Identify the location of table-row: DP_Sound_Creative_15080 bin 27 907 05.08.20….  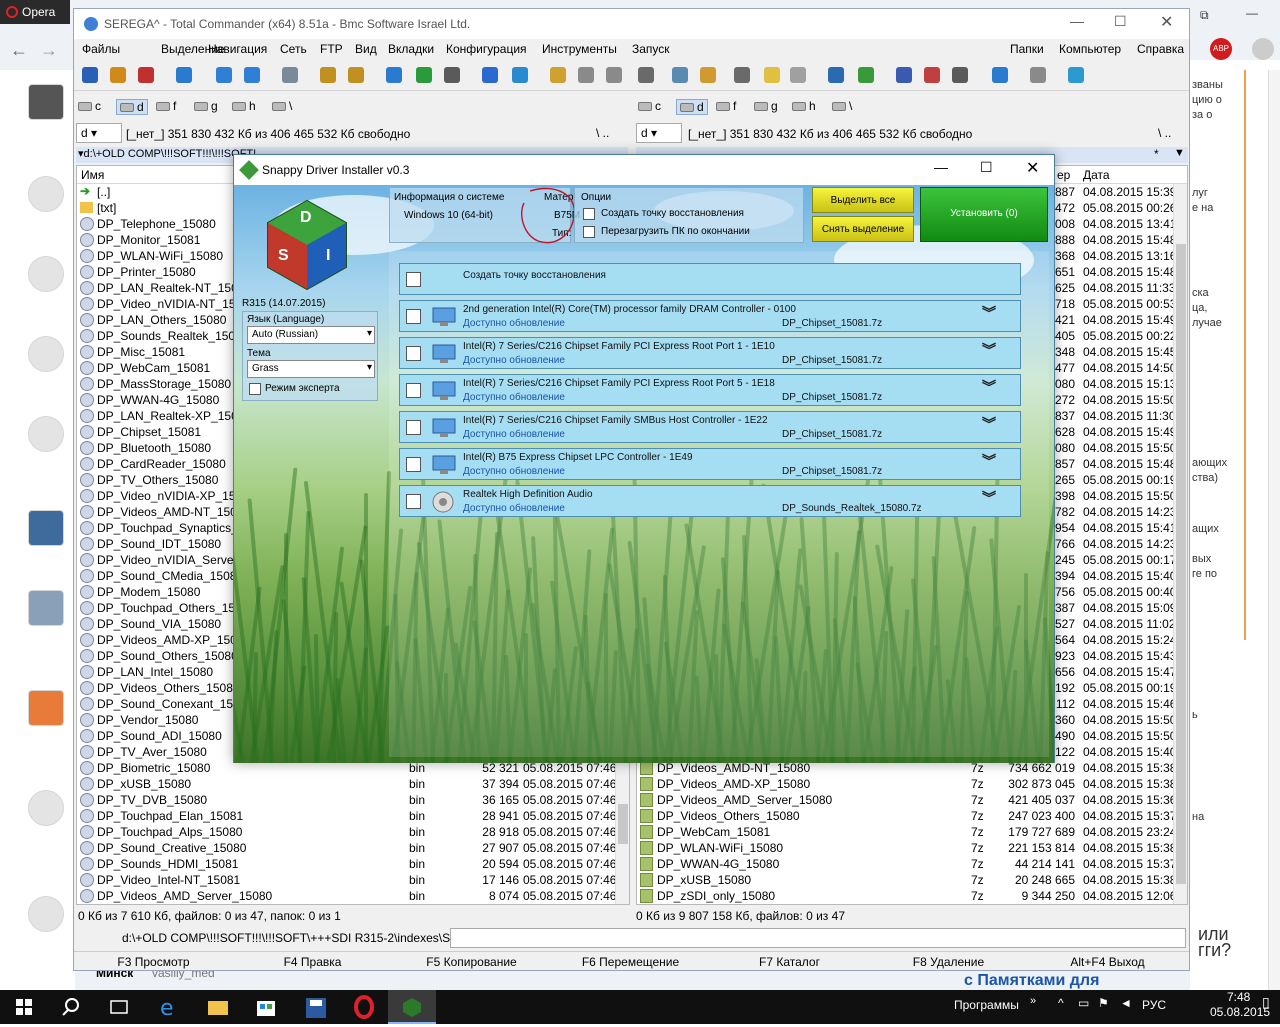
(346, 848).